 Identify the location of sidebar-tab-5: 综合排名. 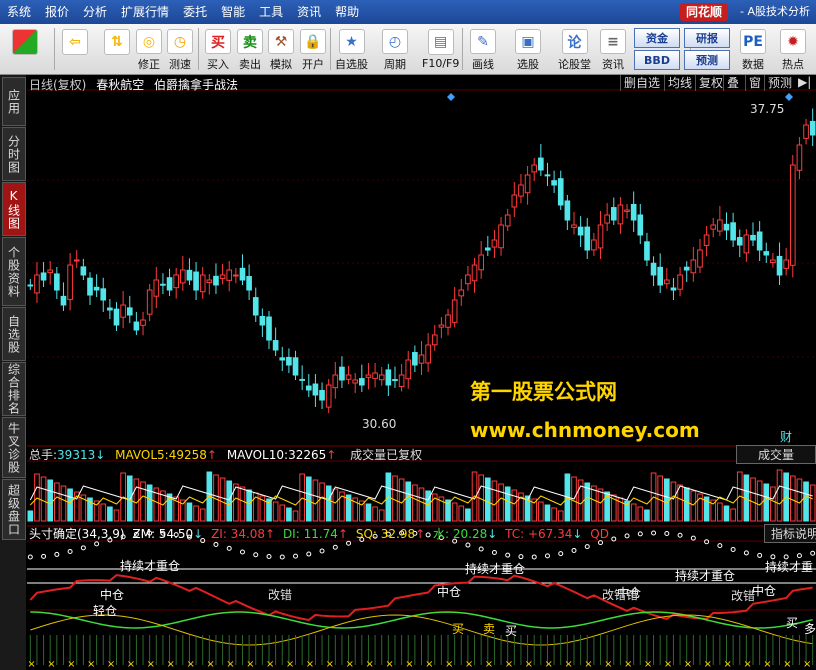
(14, 389).